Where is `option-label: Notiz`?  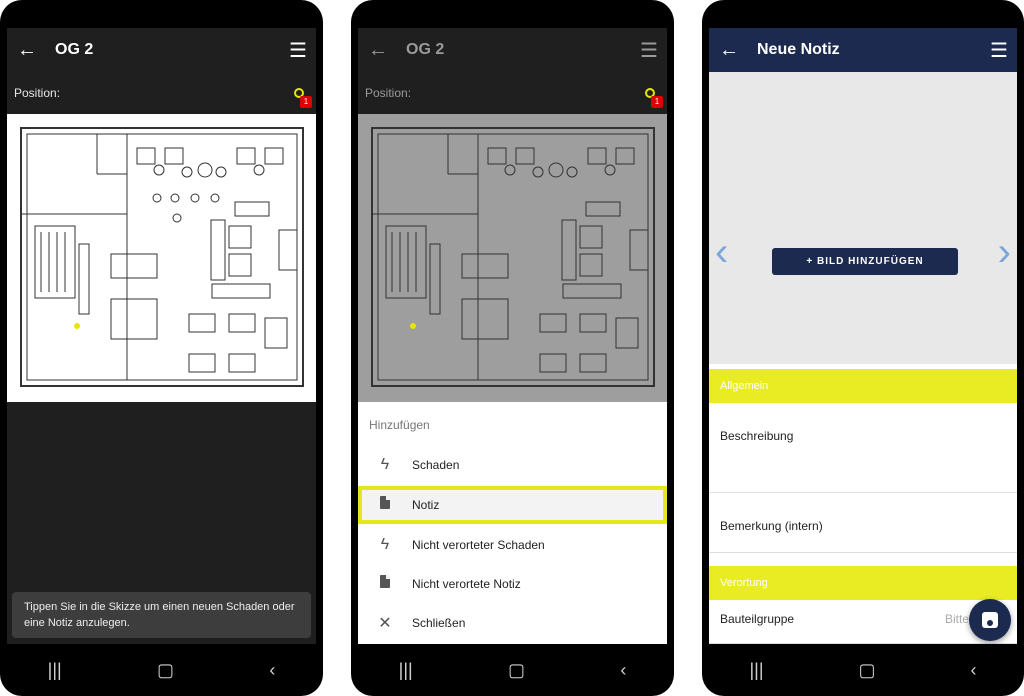 option-label: Notiz is located at coordinates (426, 505).